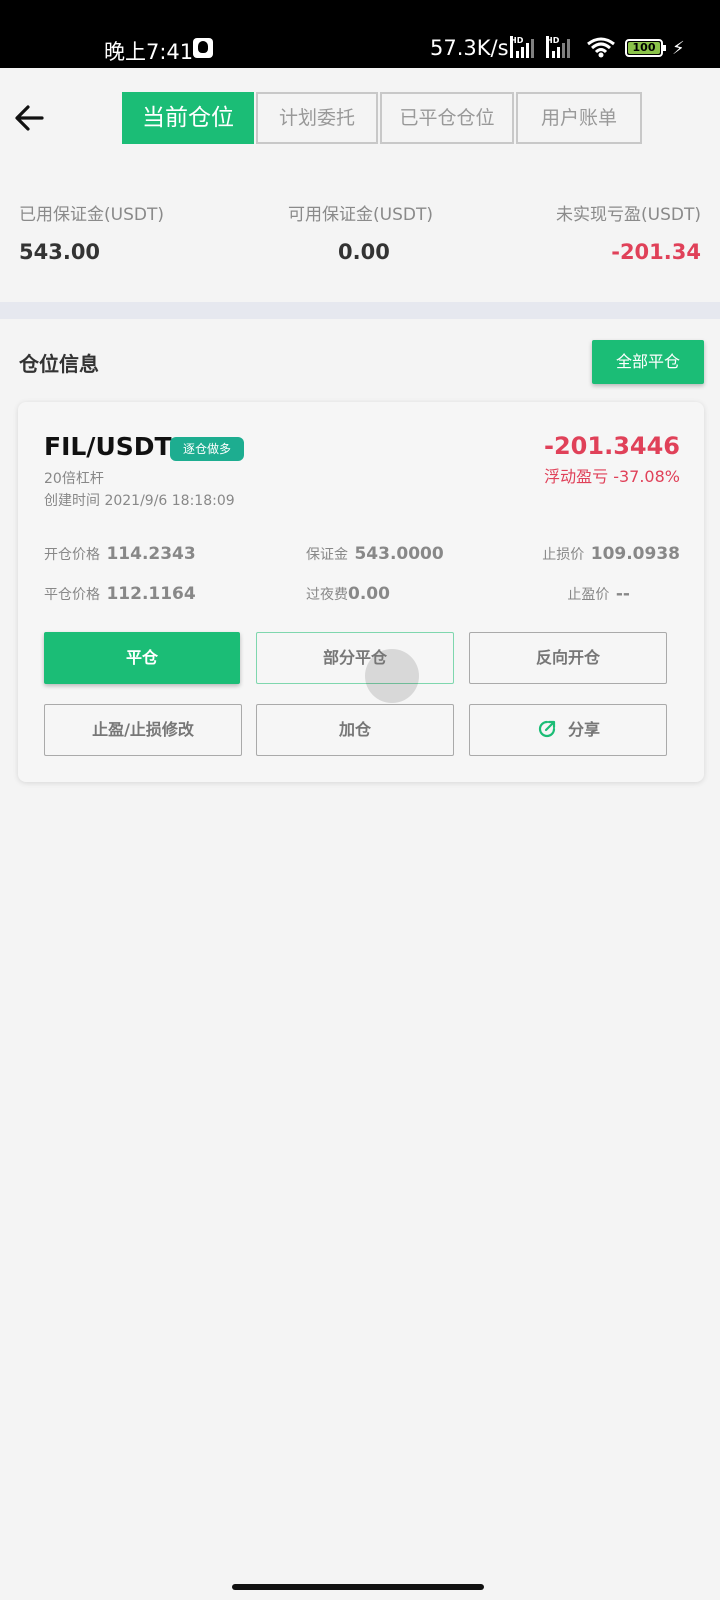  What do you see at coordinates (558, 47) in the screenshot?
I see `signal-icon-2: HD` at bounding box center [558, 47].